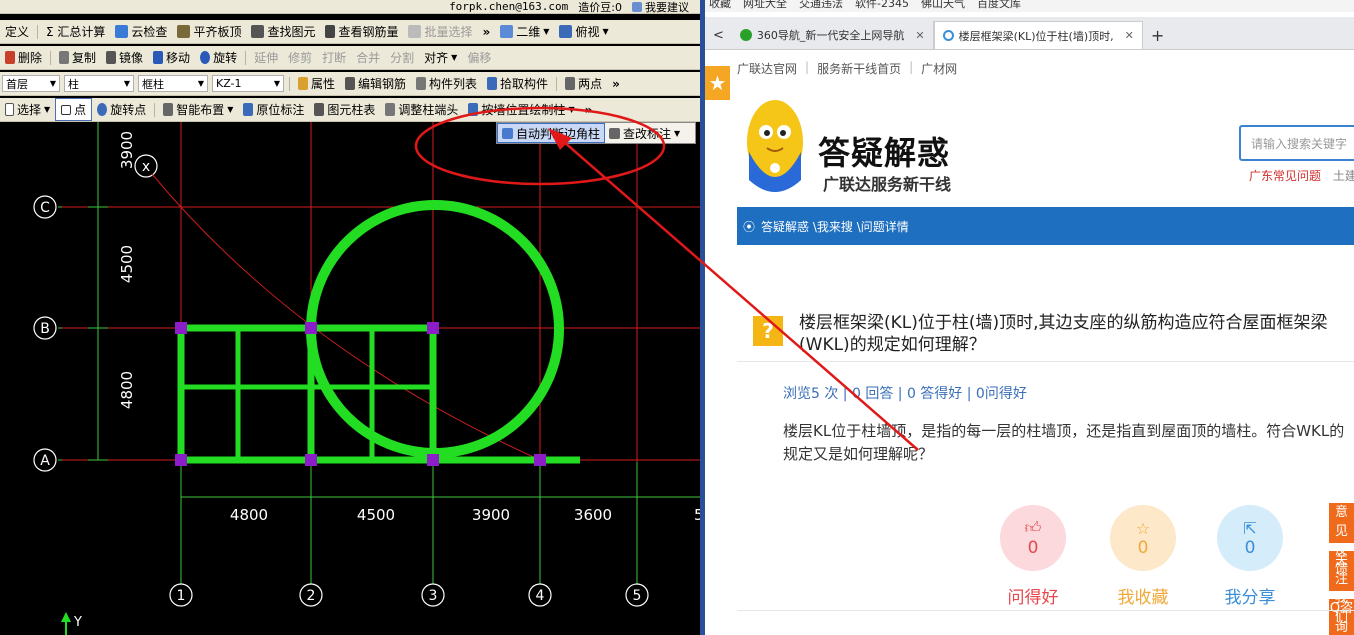 This screenshot has width=1354, height=635. I want to click on highlight-ellipse, so click(540, 146).